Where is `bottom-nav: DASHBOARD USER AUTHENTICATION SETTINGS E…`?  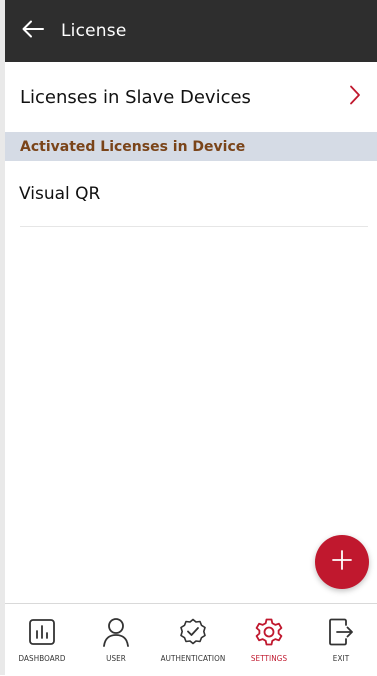 bottom-nav: DASHBOARD USER AUTHENTICATION SETTINGS E… is located at coordinates (191, 639).